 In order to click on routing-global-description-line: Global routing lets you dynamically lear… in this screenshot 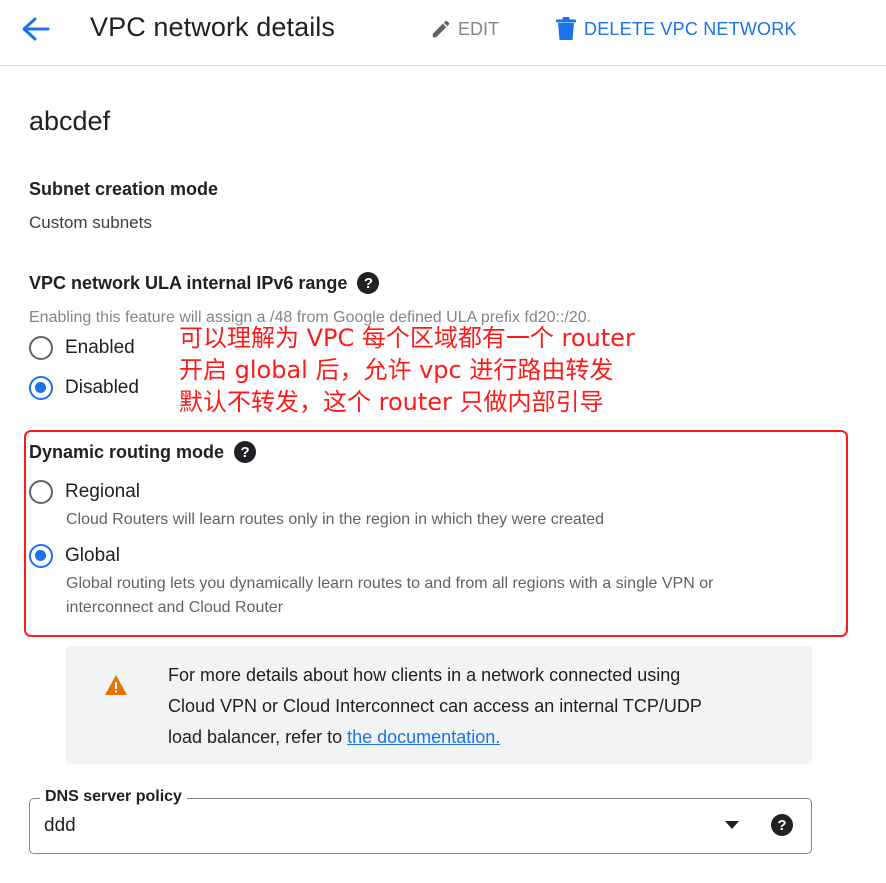, I will do `click(390, 583)`.